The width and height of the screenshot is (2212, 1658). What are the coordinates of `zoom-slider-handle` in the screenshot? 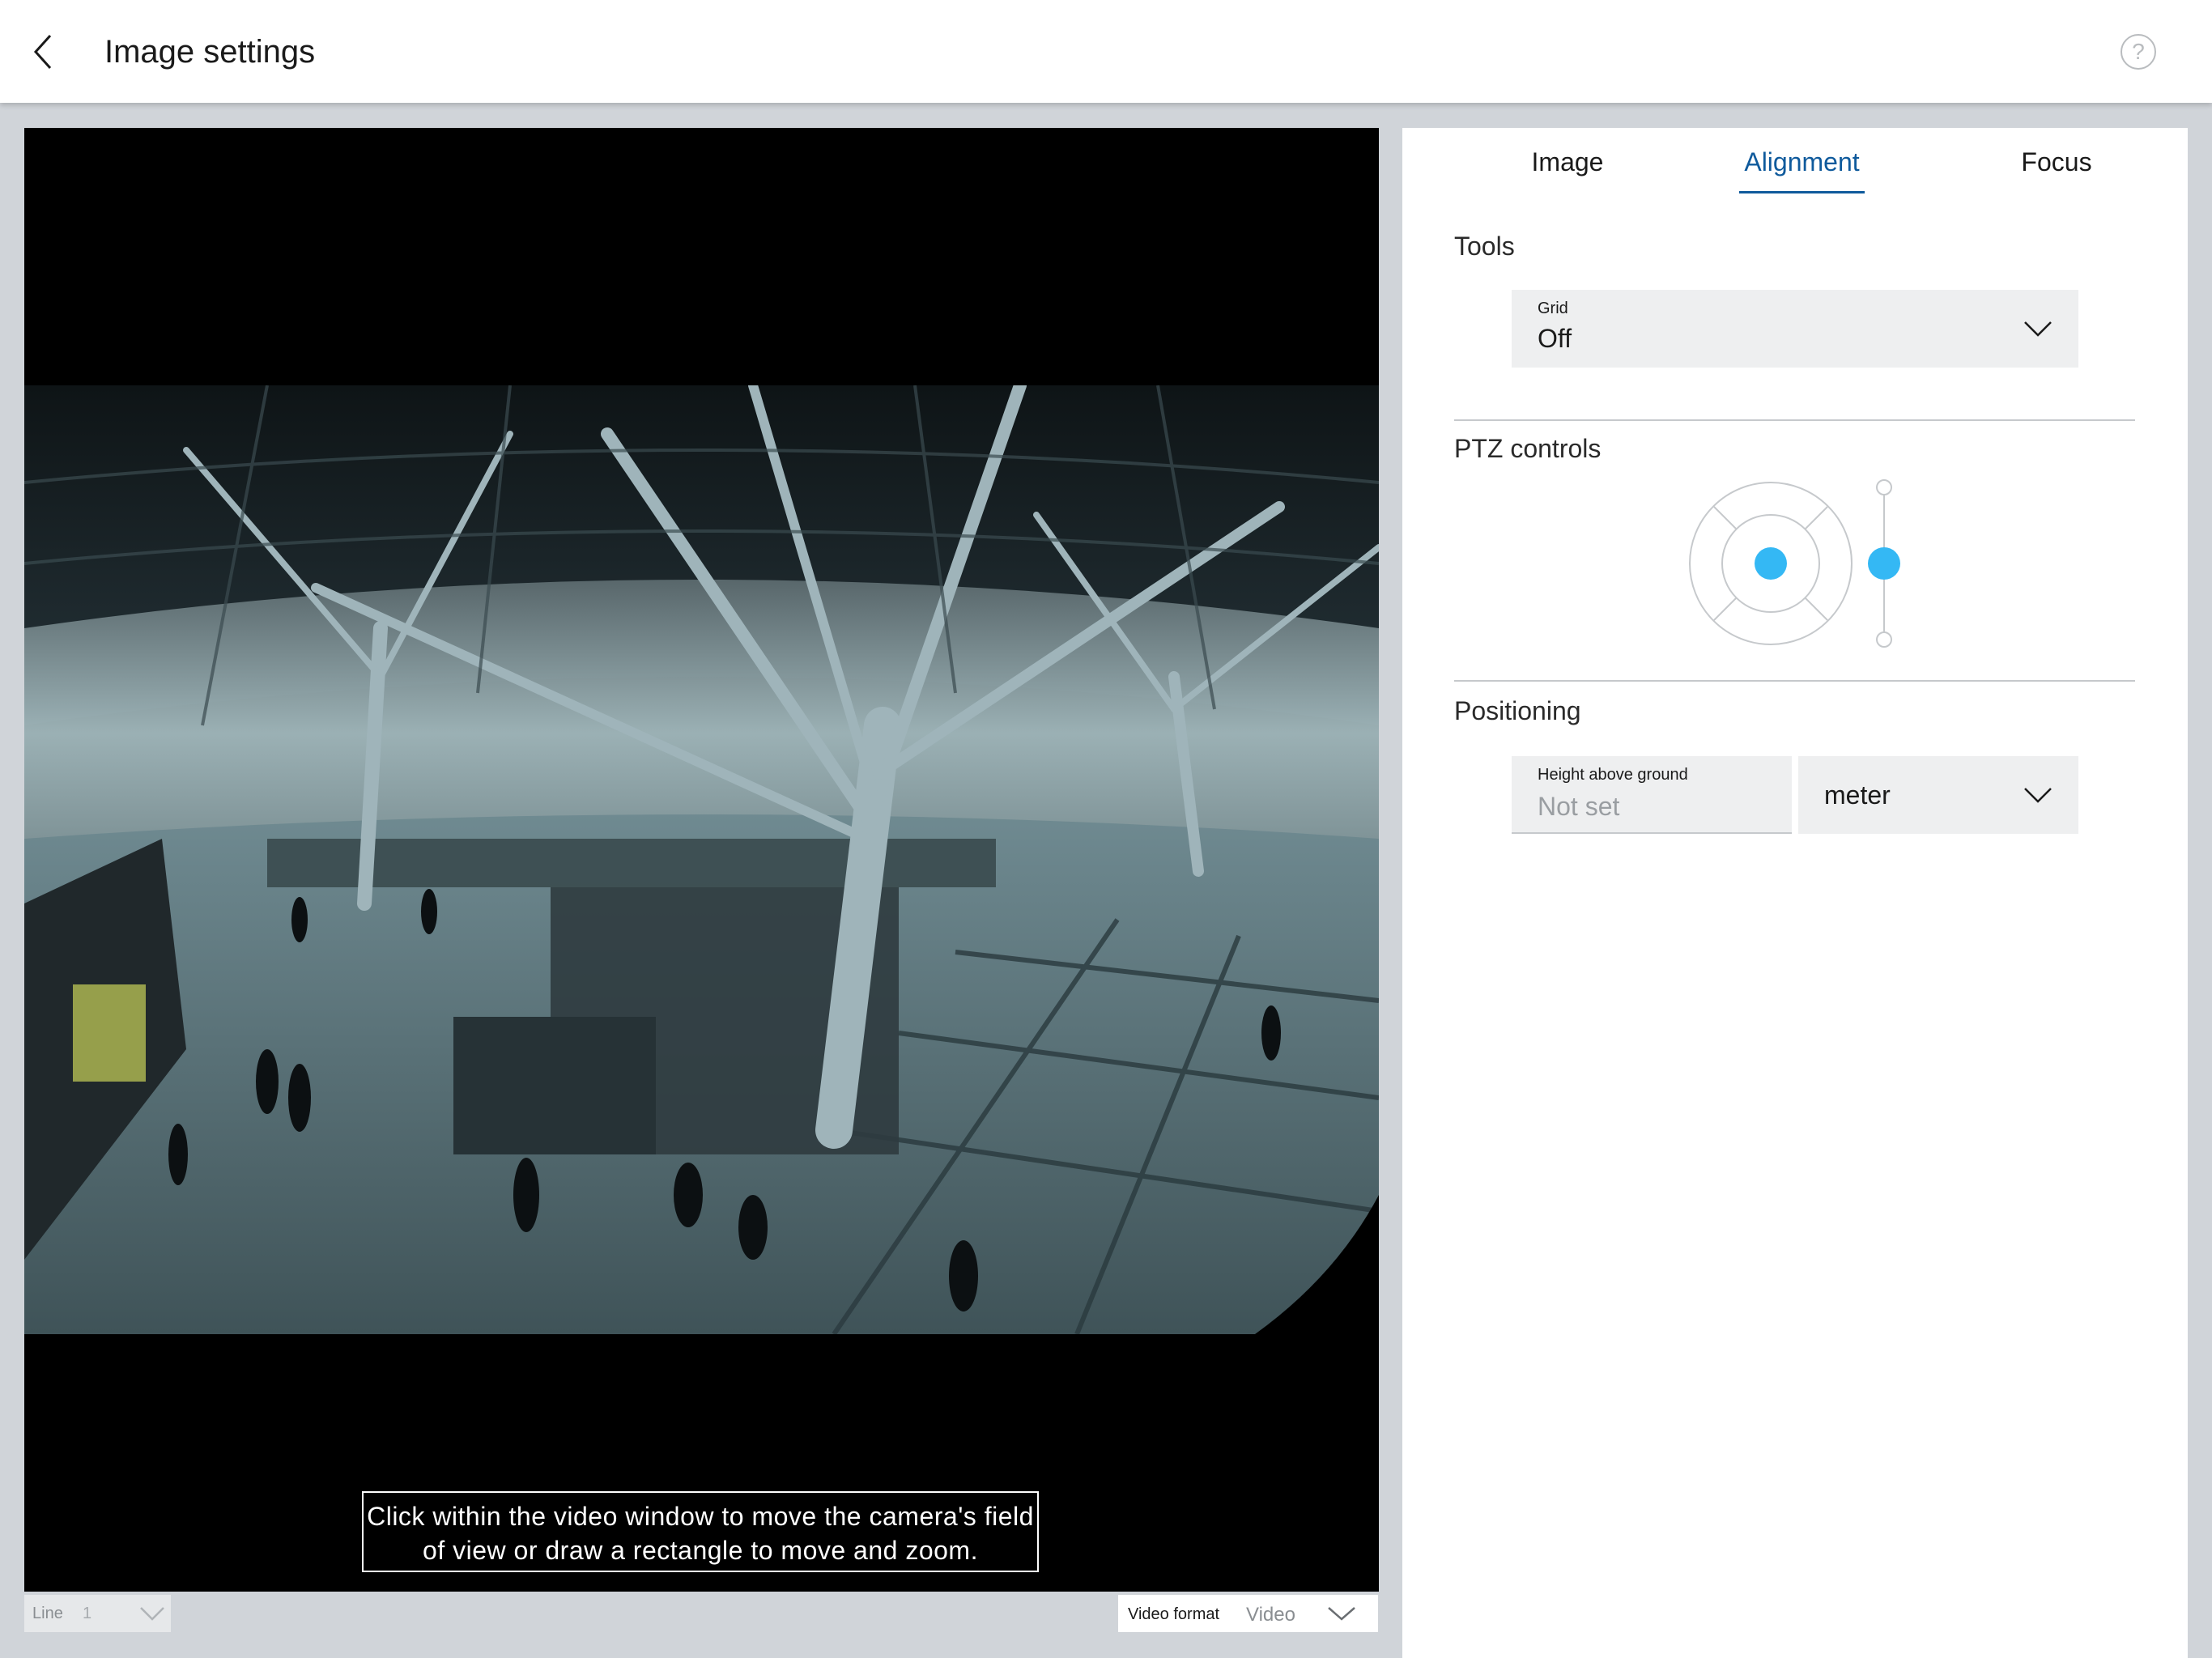 It's located at (1884, 563).